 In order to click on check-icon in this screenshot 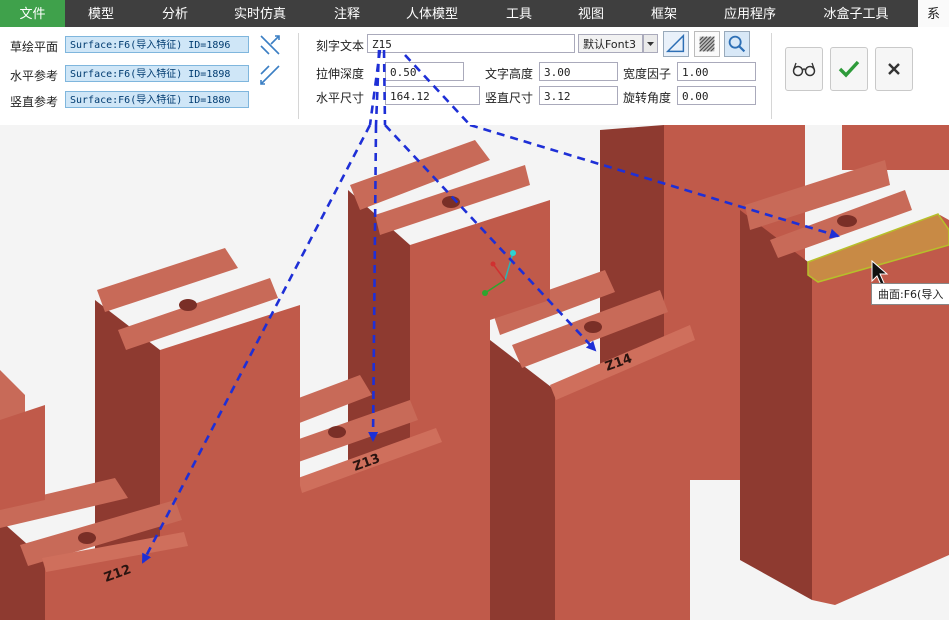, I will do `click(849, 69)`.